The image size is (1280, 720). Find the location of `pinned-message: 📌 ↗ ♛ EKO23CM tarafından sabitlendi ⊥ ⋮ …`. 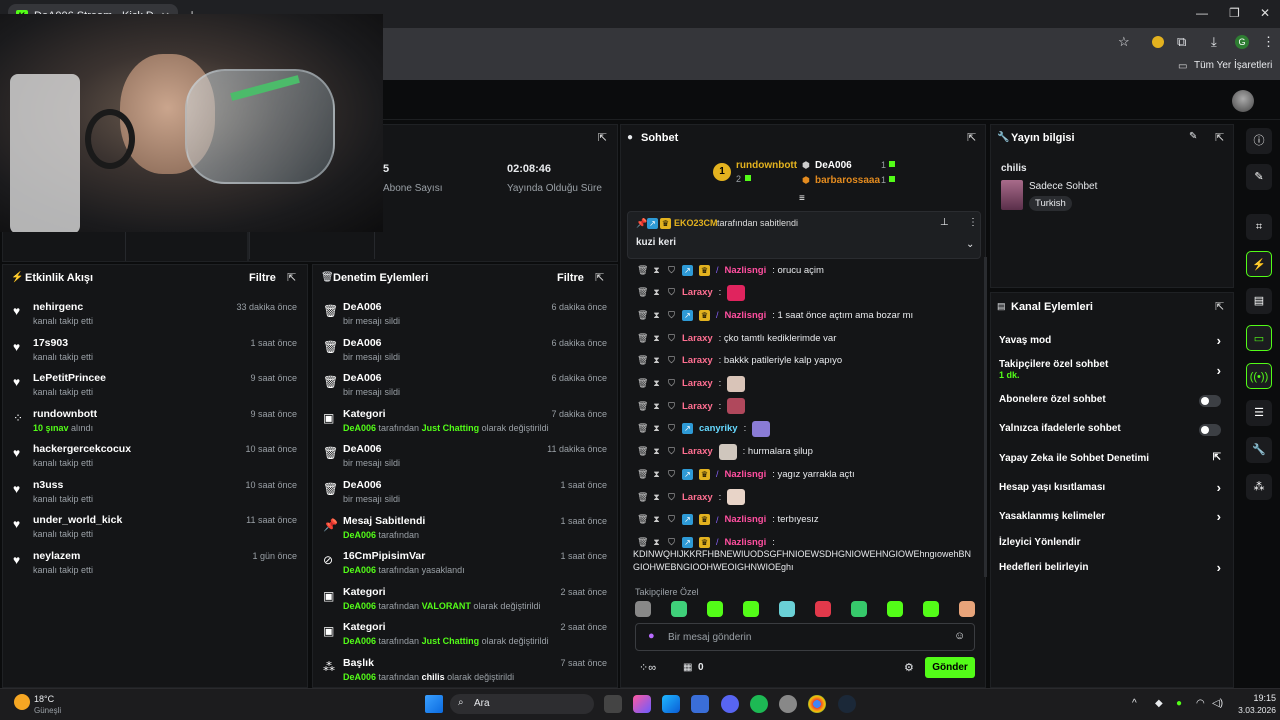

pinned-message: 📌 ↗ ♛ EKO23CM tarafından sabitlendi ⊥ ⋮ … is located at coordinates (804, 235).